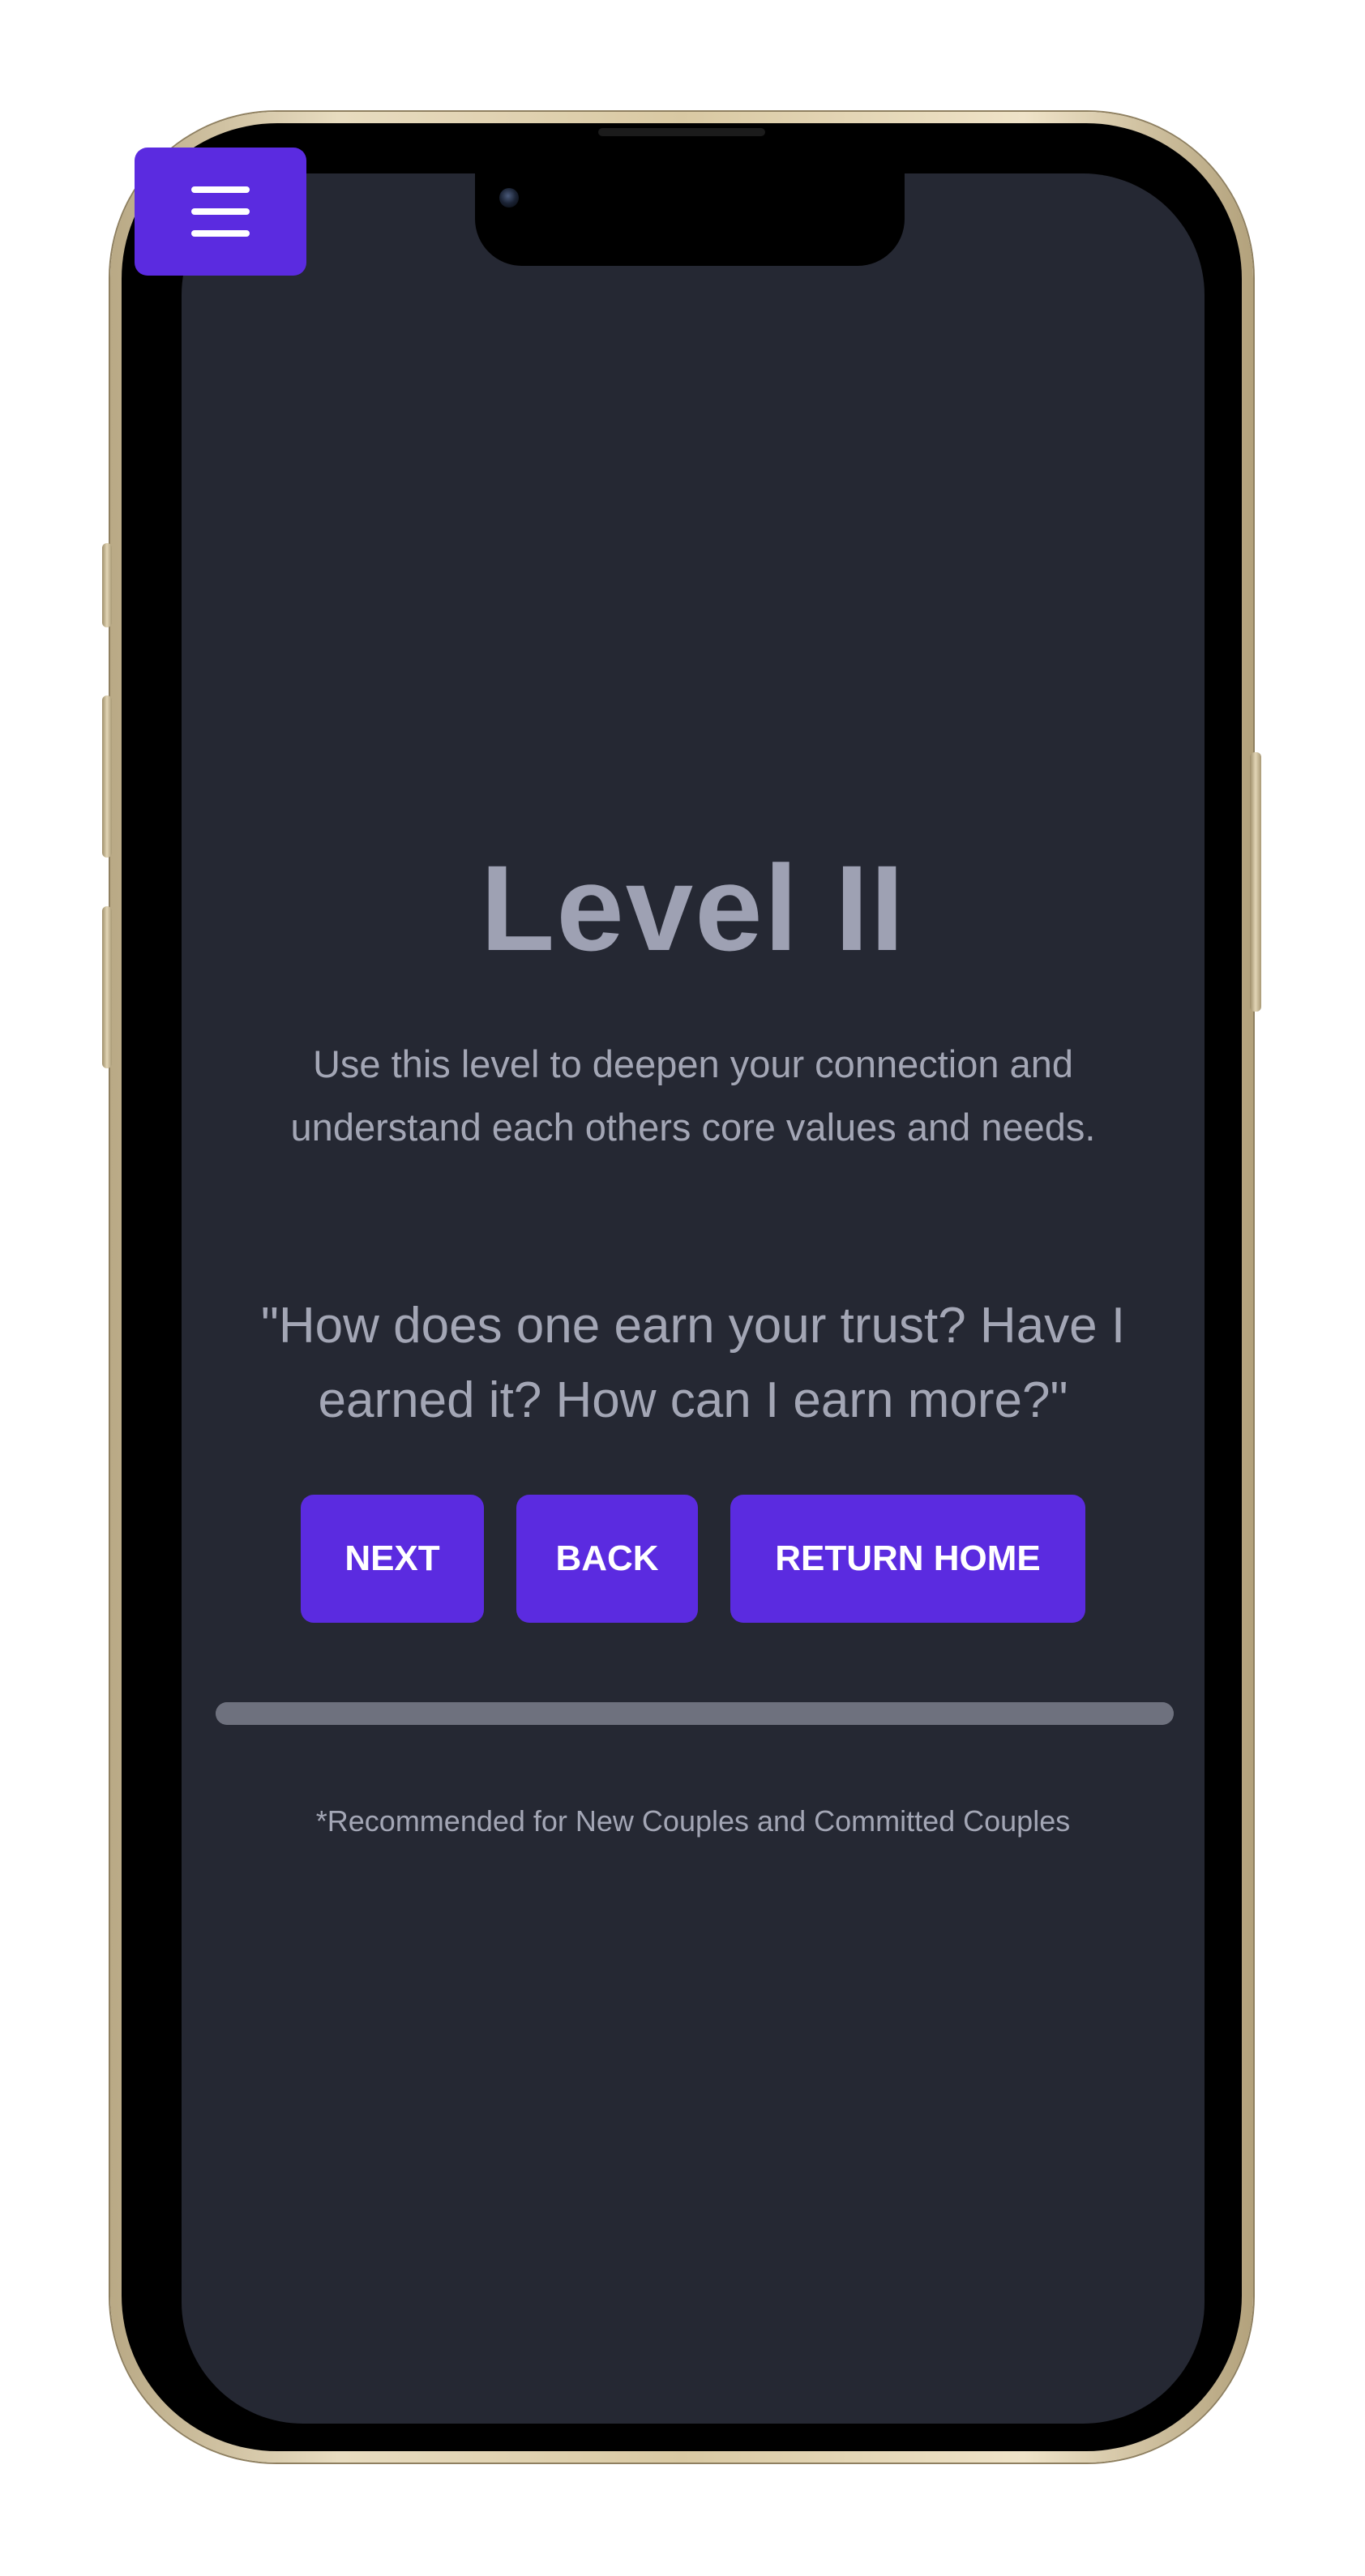  Describe the element at coordinates (690, 219) in the screenshot. I see `notch` at that location.